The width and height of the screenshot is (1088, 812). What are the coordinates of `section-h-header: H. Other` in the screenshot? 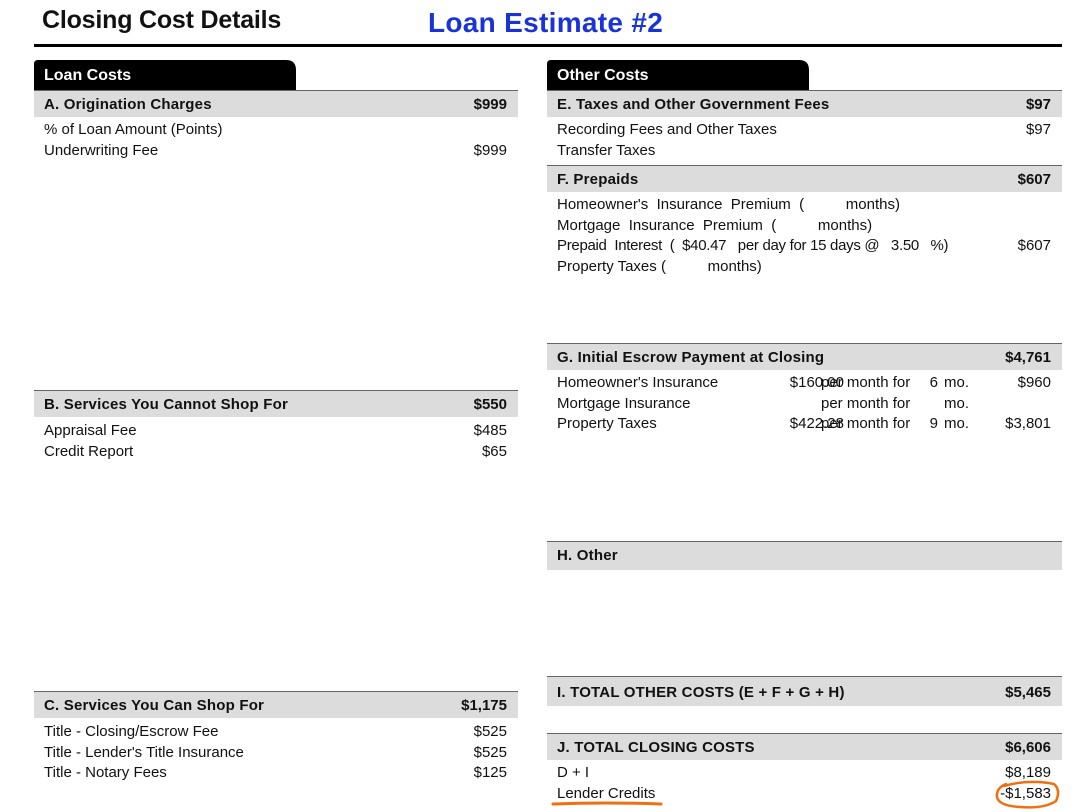 It's located at (804, 555).